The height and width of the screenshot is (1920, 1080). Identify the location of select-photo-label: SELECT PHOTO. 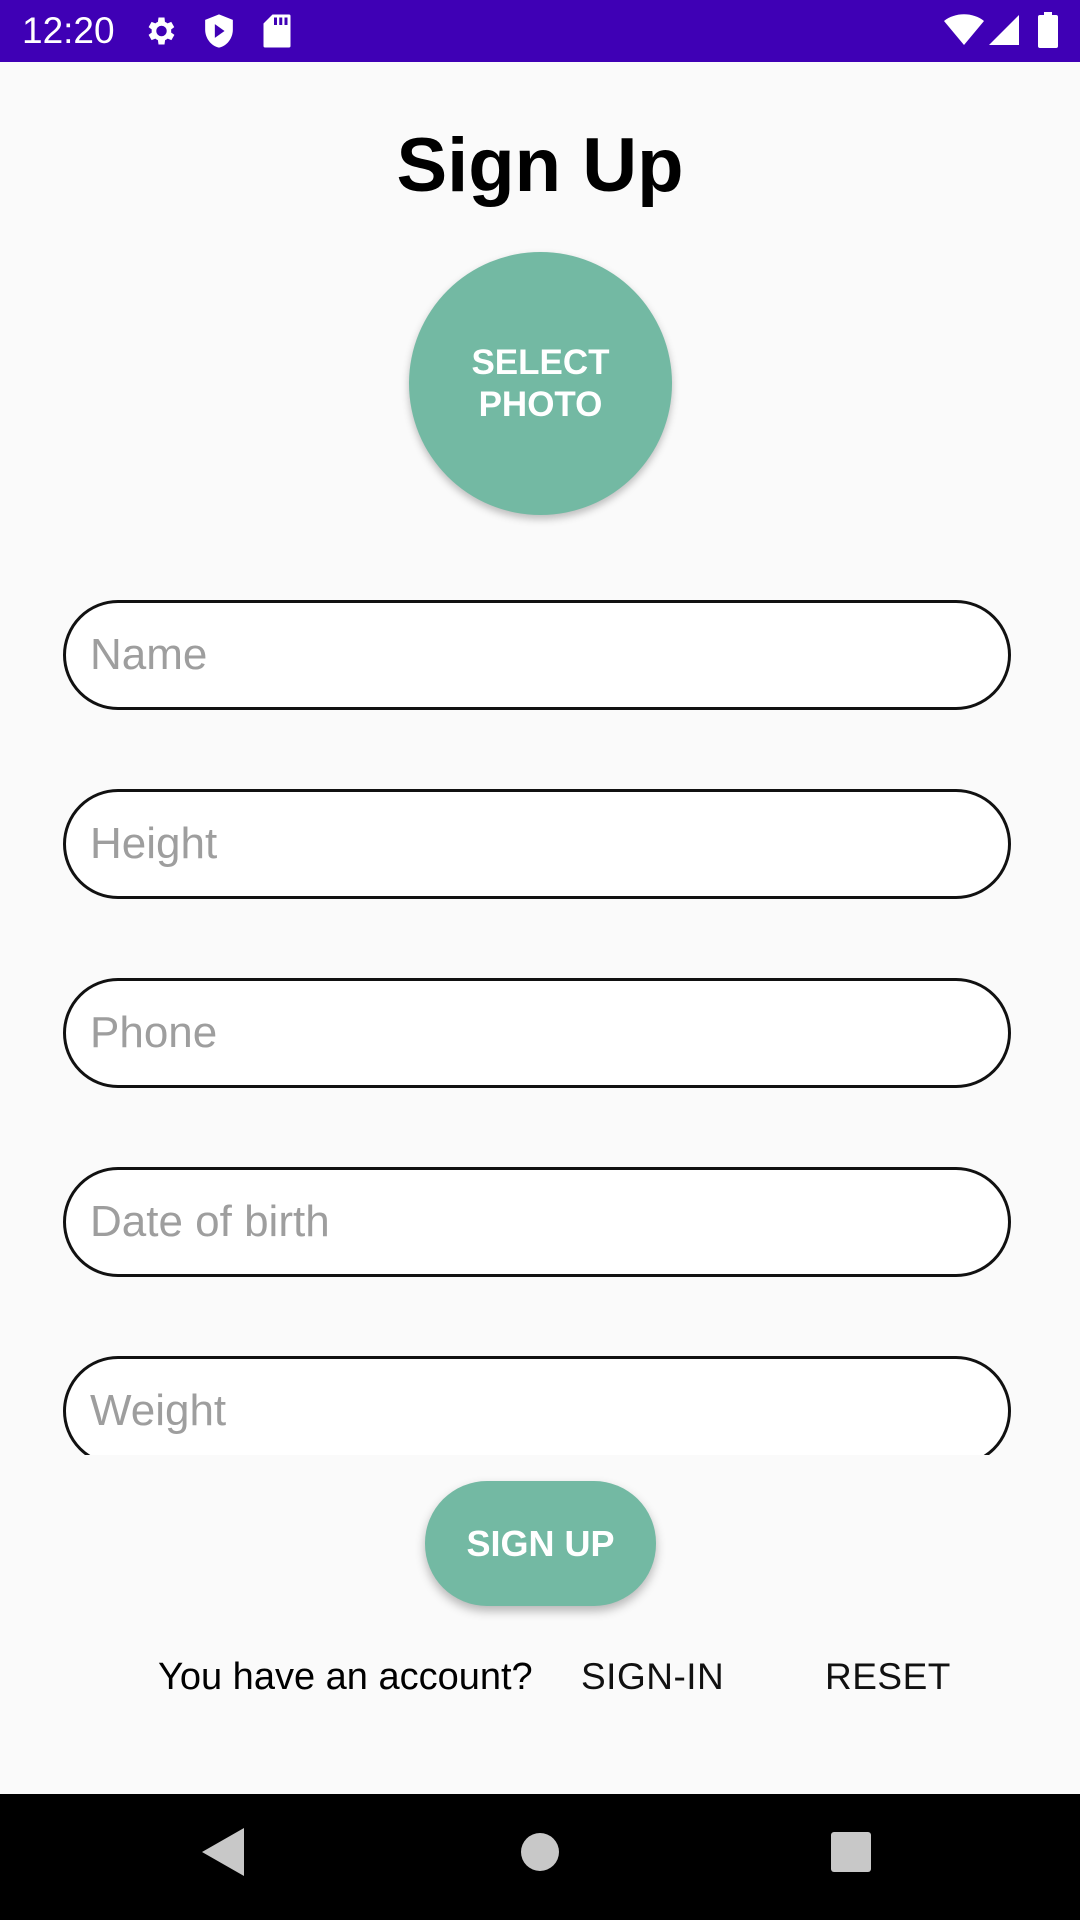
(540, 383).